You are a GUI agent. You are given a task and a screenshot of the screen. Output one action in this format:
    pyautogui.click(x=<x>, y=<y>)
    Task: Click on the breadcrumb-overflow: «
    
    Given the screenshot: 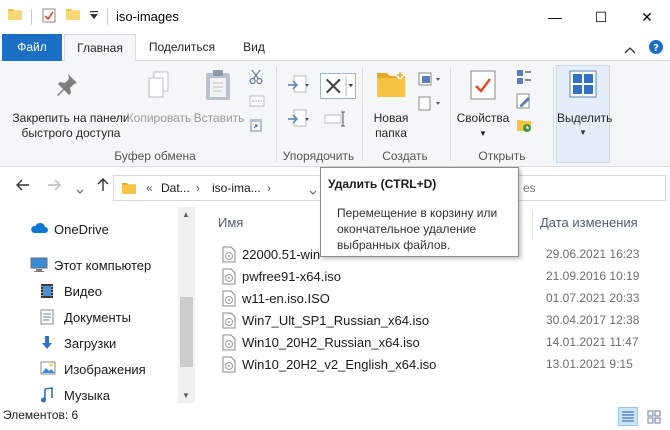 What is the action you would take?
    pyautogui.click(x=149, y=188)
    